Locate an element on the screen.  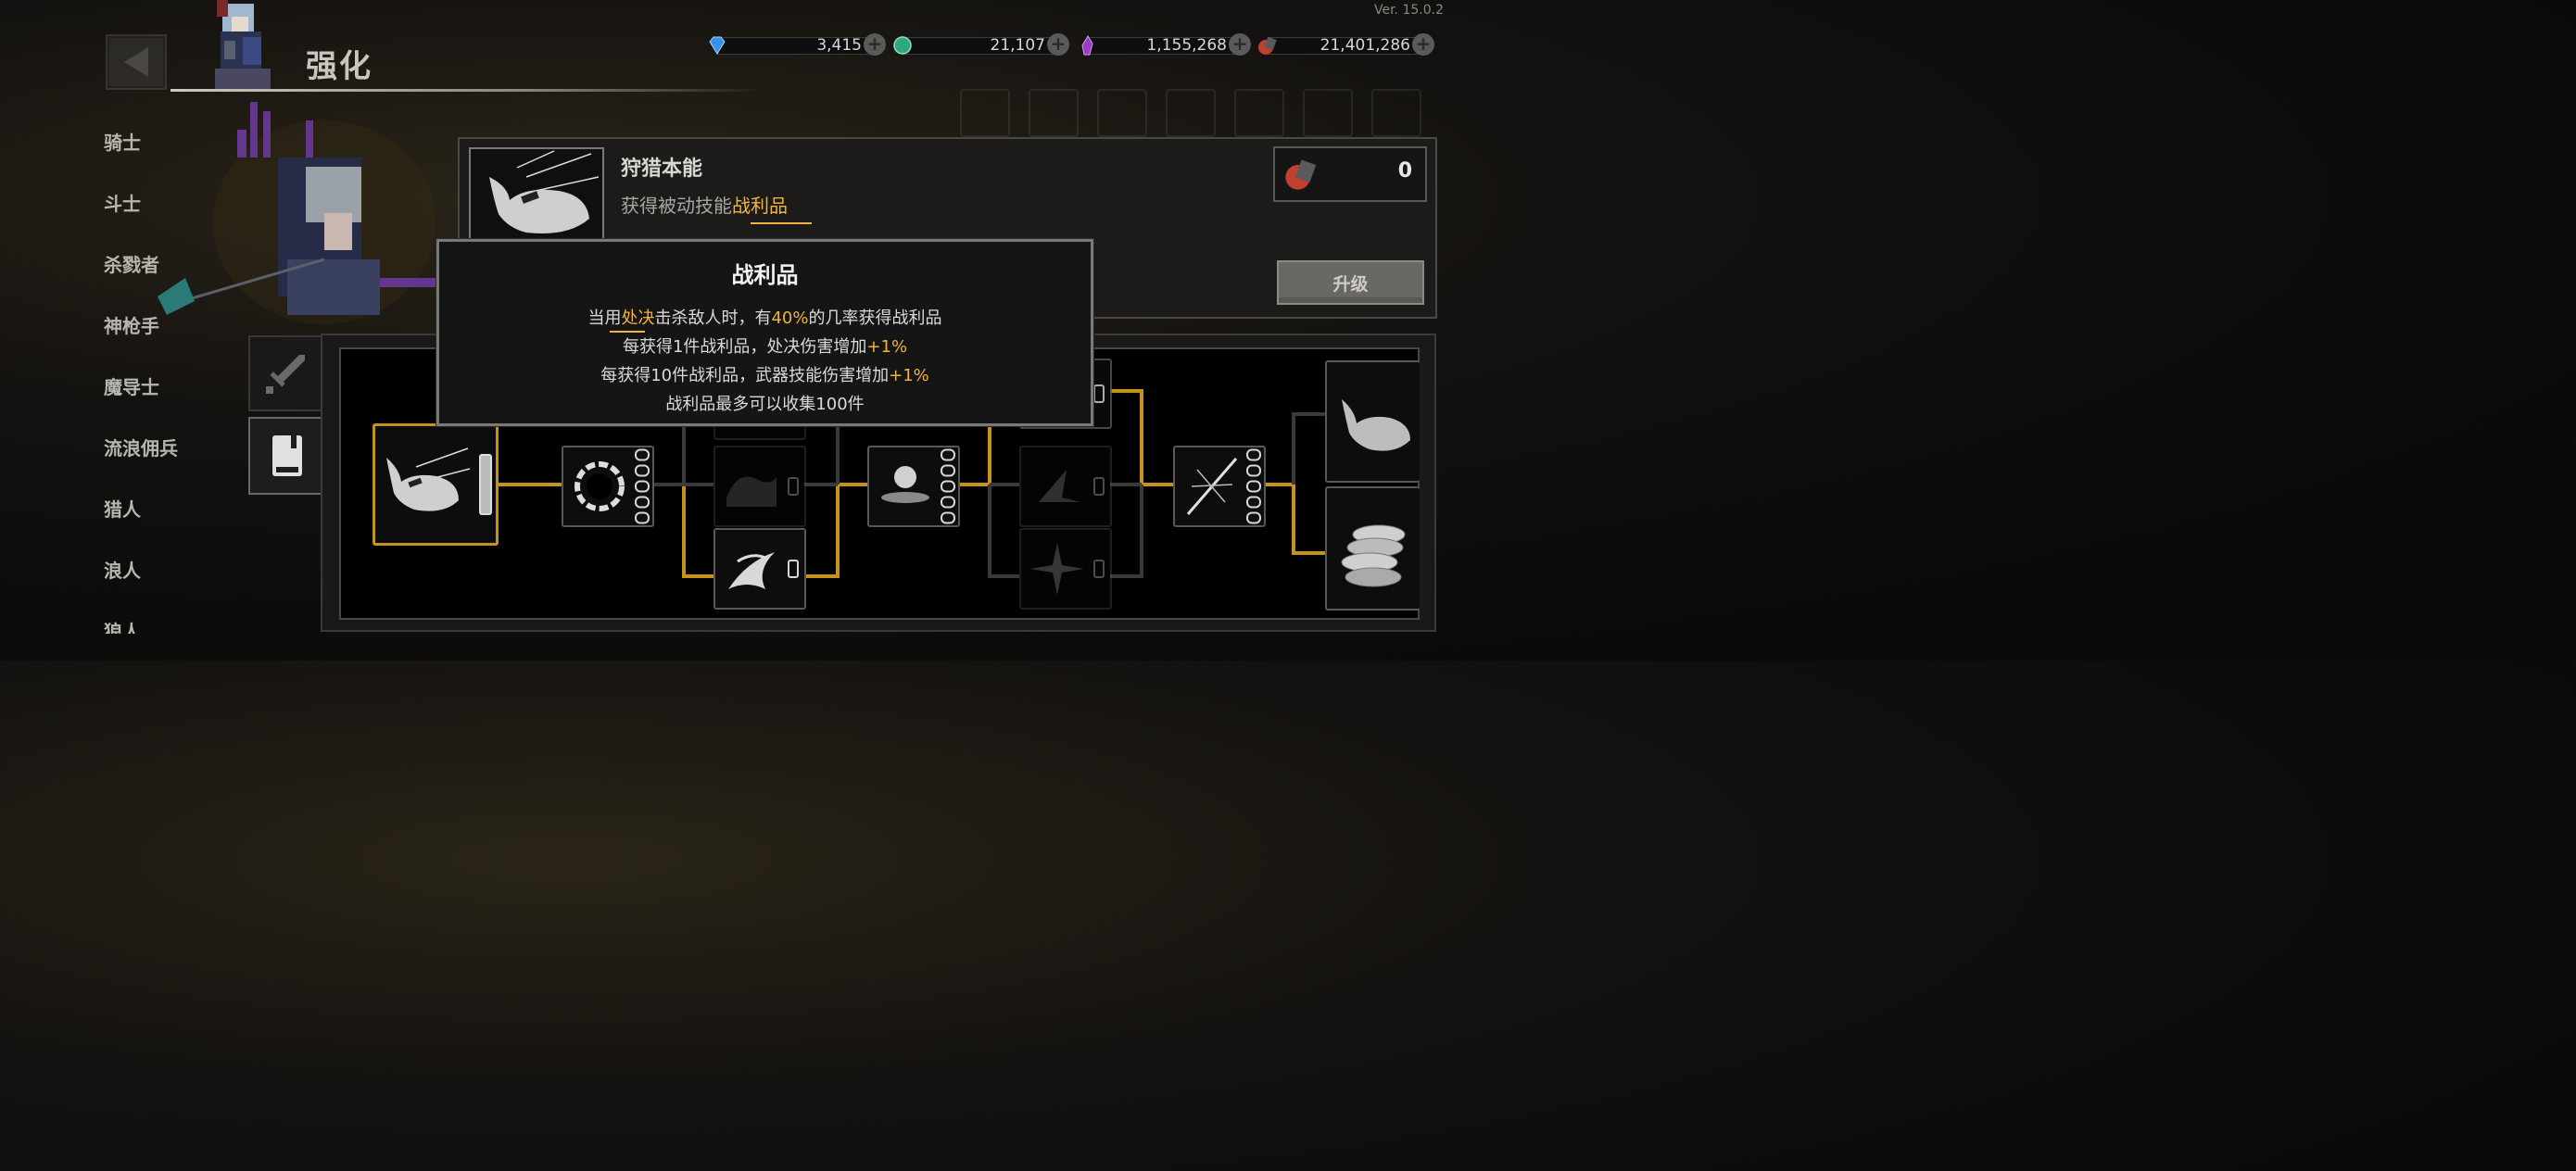
tooltip-line-4: 战利品最多可以收集100件 is located at coordinates (765, 405).